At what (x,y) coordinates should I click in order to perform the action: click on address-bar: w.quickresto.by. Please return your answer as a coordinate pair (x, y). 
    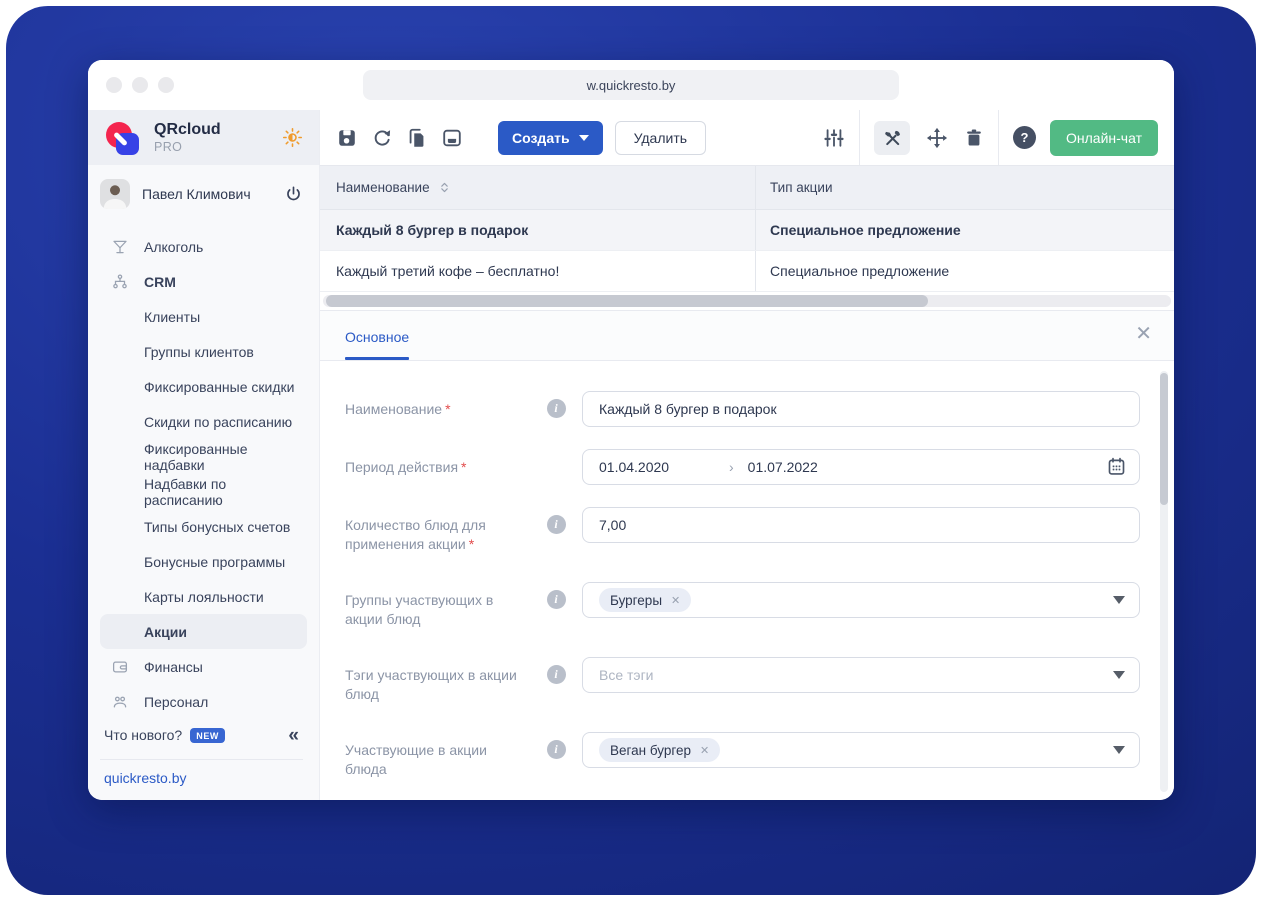
    Looking at the image, I should click on (631, 85).